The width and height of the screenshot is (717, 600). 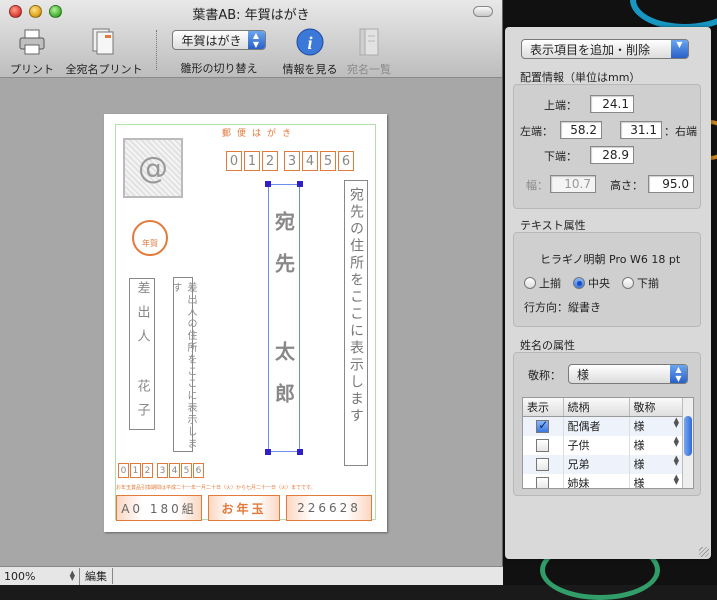 What do you see at coordinates (596, 407) in the screenshot?
I see `column-header-relation: 続柄` at bounding box center [596, 407].